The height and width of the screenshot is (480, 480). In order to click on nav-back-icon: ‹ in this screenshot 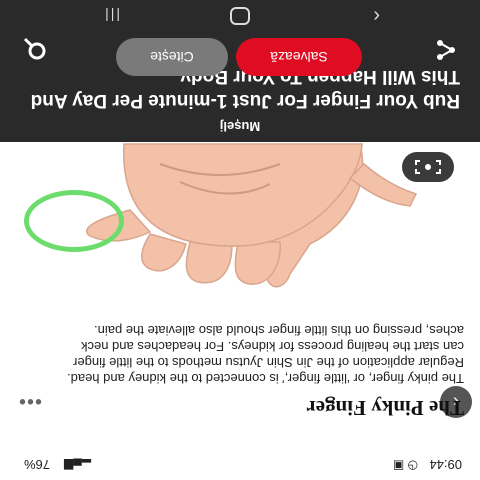, I will do `click(371, 16)`.